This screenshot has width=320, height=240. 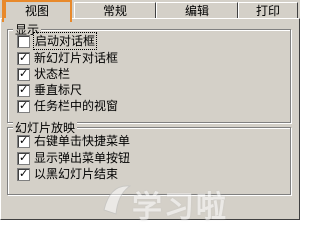 I want to click on highlight-border, so click(x=5, y=9).